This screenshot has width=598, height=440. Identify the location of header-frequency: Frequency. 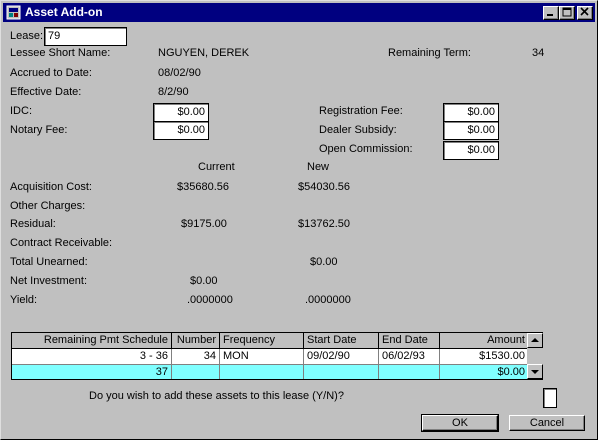
(262, 341).